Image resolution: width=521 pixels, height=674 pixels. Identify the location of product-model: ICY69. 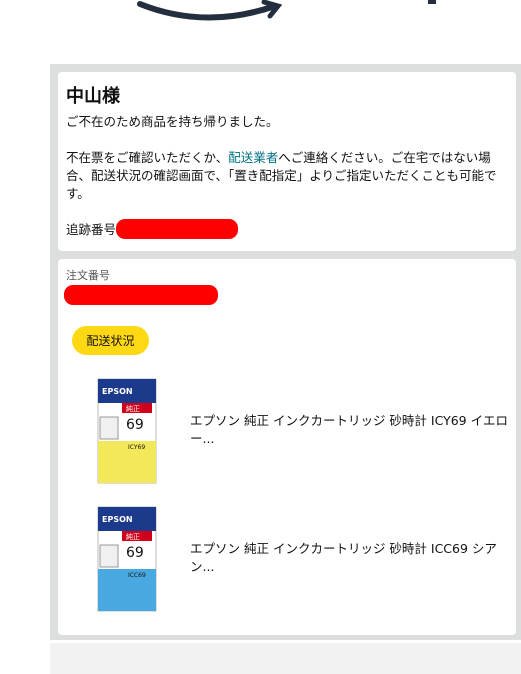
(136, 447).